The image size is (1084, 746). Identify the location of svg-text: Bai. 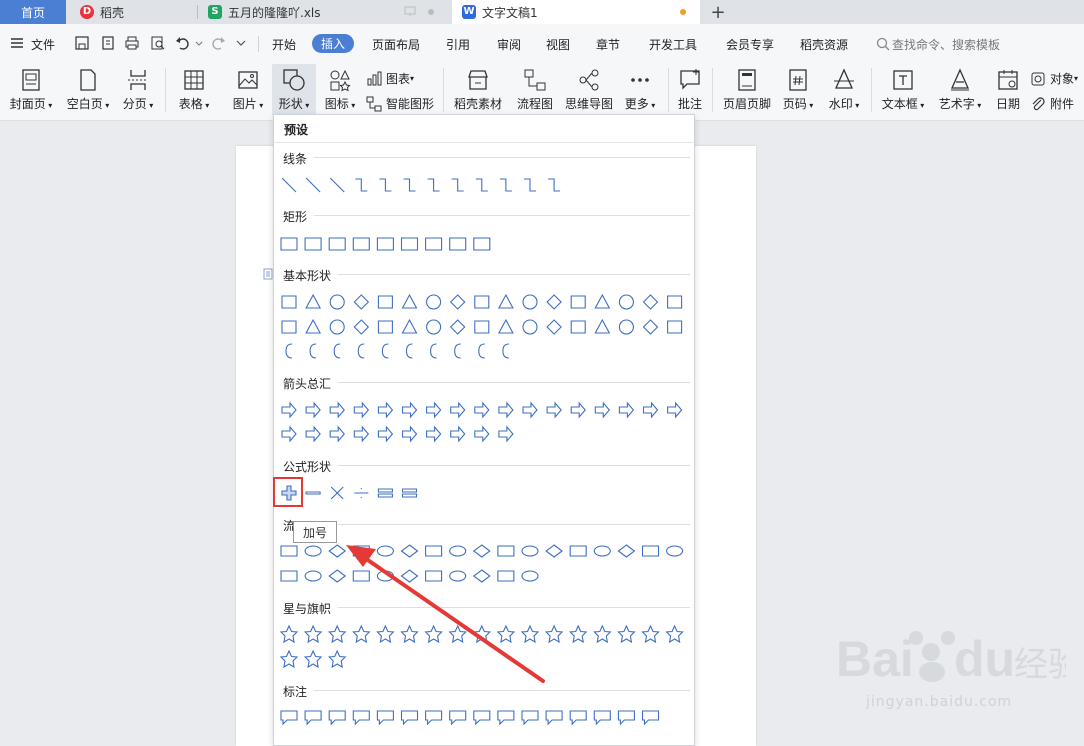
(875, 659).